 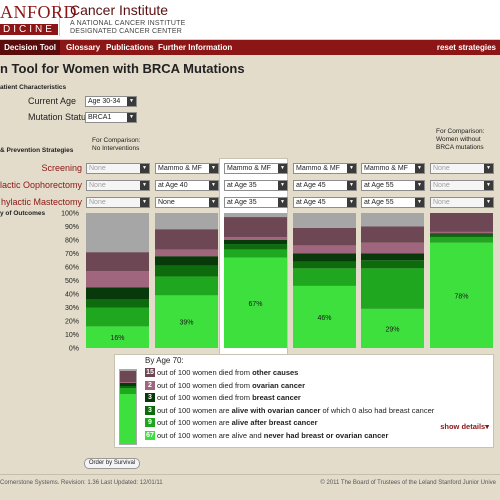 I want to click on prevention-strategies-heading: & Prevention Strategies, so click(x=37, y=150).